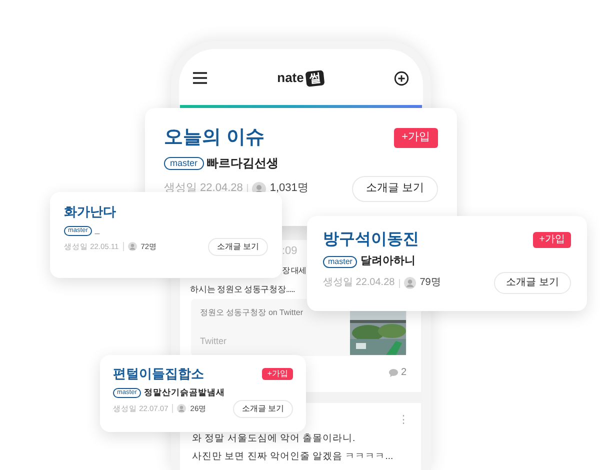  Describe the element at coordinates (404, 373) in the screenshot. I see `comment-count: 2` at that location.